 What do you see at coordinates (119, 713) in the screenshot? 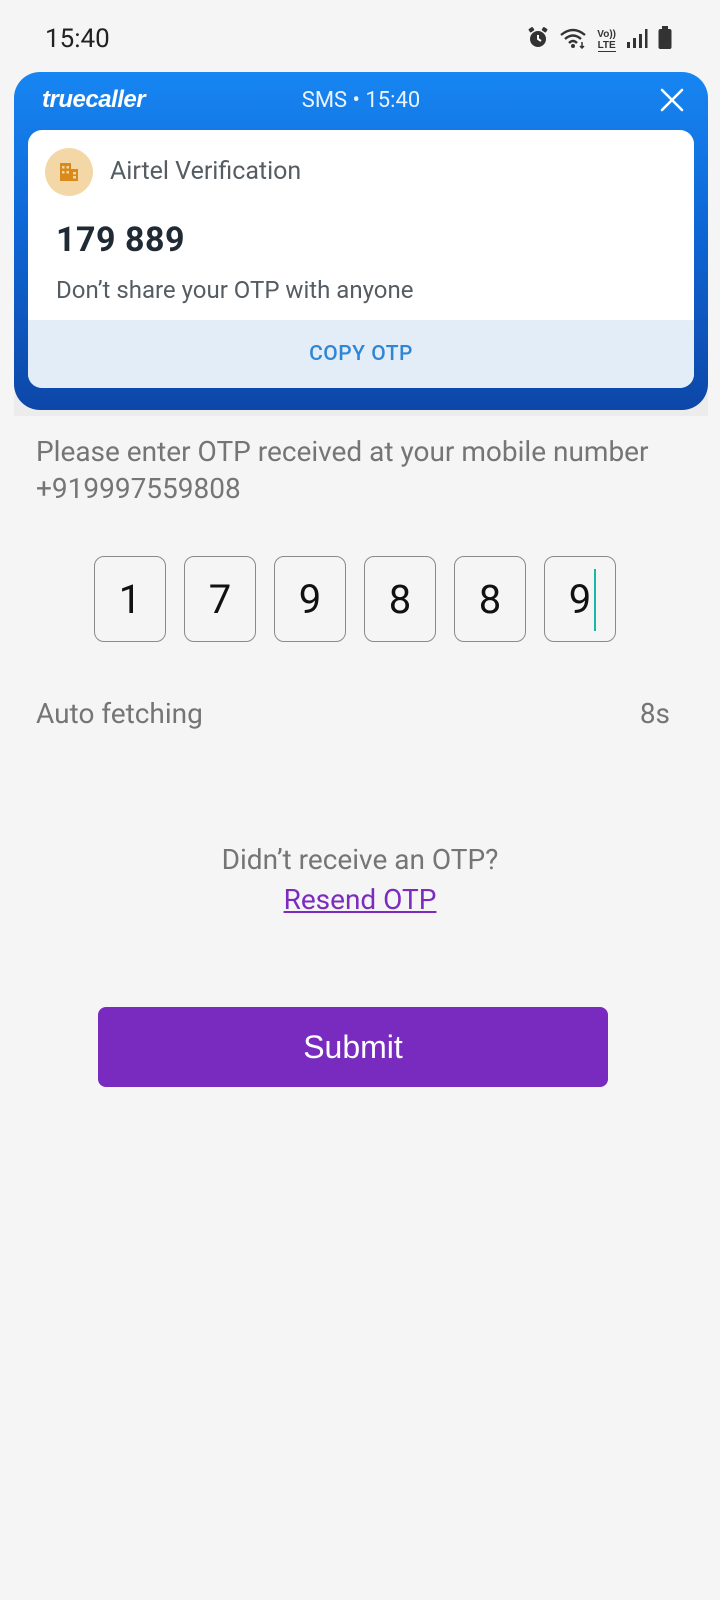
I see `auto-fetching-label: Auto fetching` at bounding box center [119, 713].